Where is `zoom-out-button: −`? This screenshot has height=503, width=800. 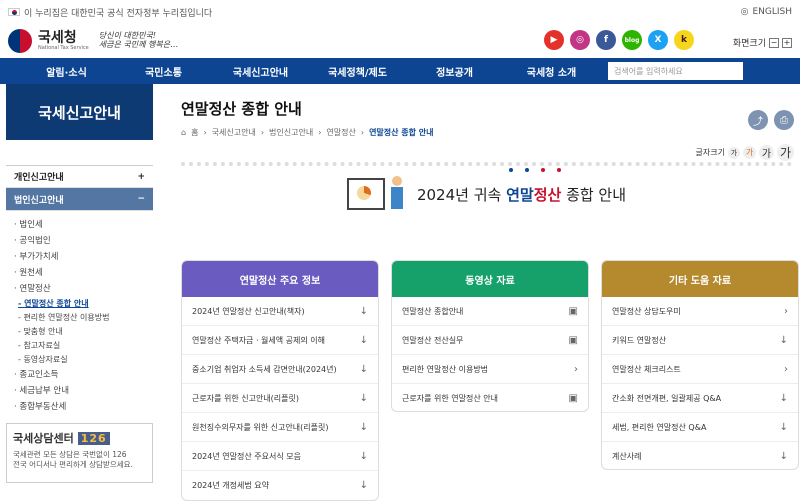 zoom-out-button: − is located at coordinates (774, 42).